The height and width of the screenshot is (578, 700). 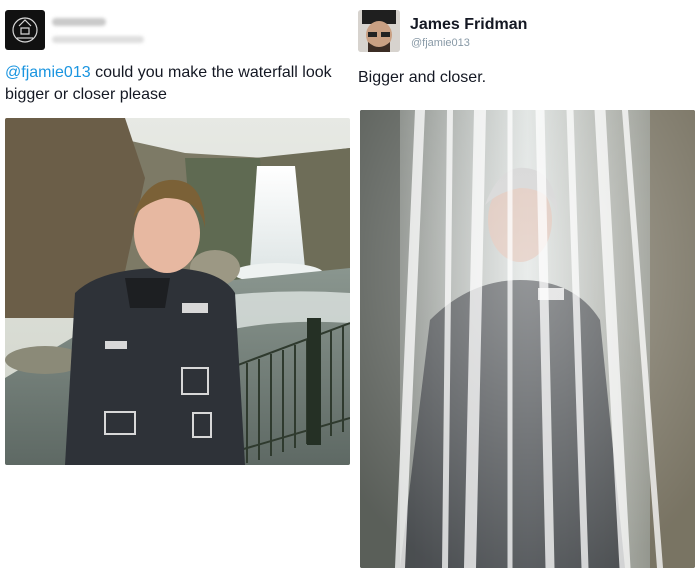 I want to click on skull-emblem-icon, so click(x=25, y=30).